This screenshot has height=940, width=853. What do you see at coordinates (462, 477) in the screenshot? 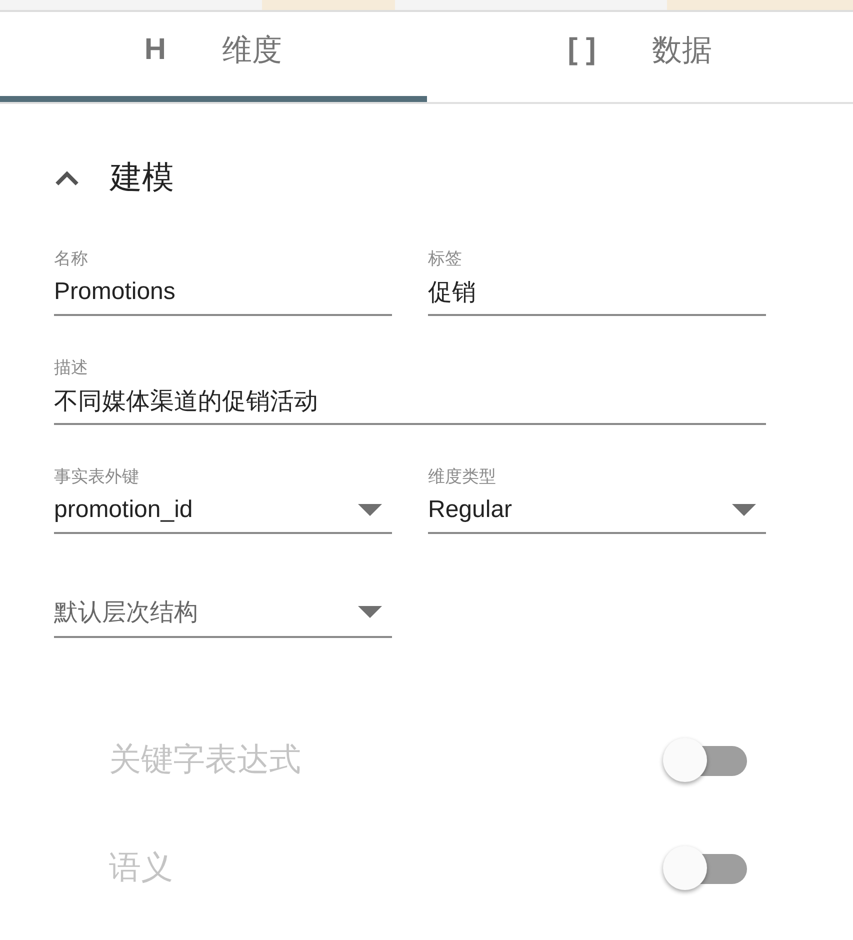
I see `field-label: 维度类型` at bounding box center [462, 477].